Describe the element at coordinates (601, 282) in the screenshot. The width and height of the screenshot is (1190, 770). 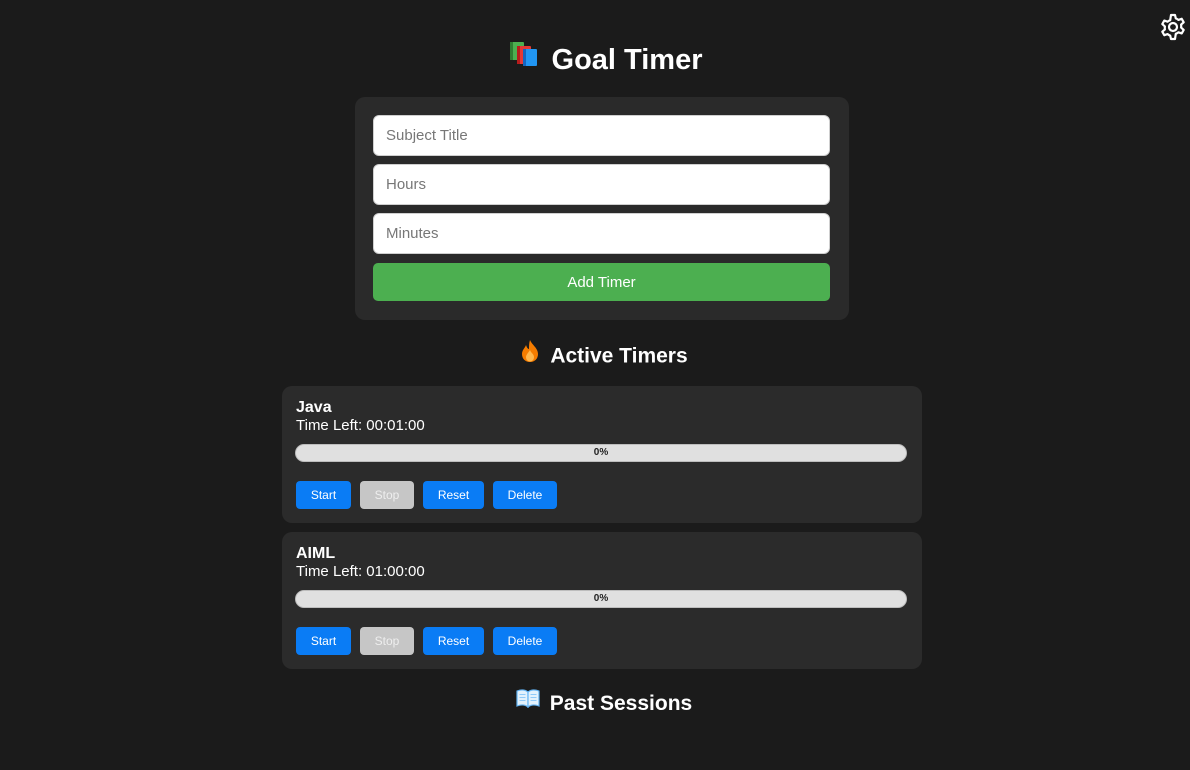
I see `add-timer-button: Add Timer` at that location.